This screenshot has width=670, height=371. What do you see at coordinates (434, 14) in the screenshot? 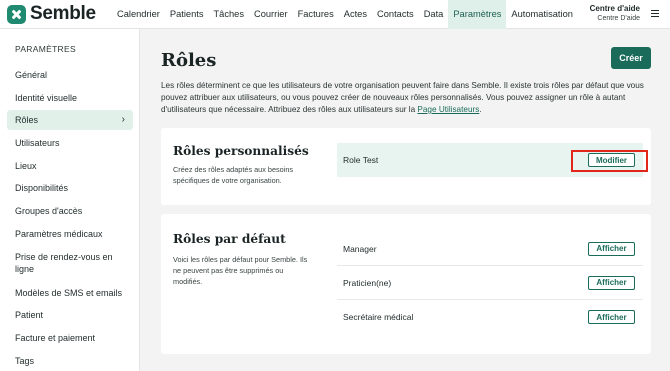
I see `nav-item-data: Data` at bounding box center [434, 14].